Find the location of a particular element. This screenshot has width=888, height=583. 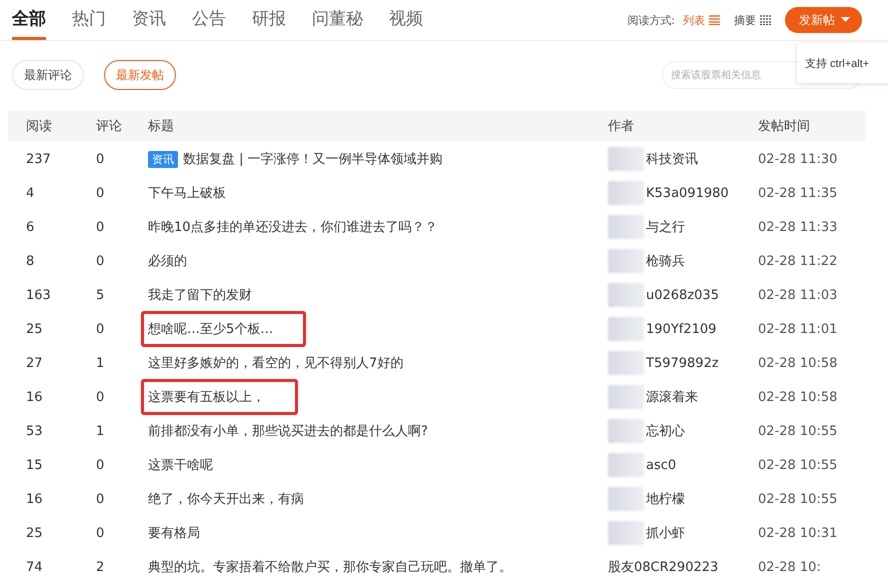

table-cell-text: 8 is located at coordinates (30, 261).